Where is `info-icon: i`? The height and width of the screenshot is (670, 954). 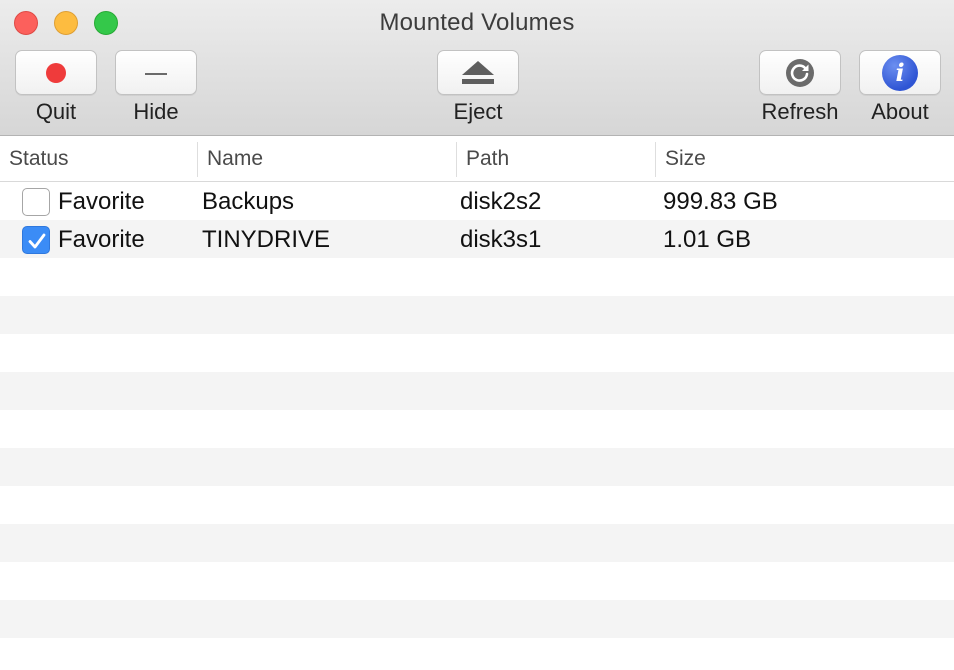 info-icon: i is located at coordinates (900, 72).